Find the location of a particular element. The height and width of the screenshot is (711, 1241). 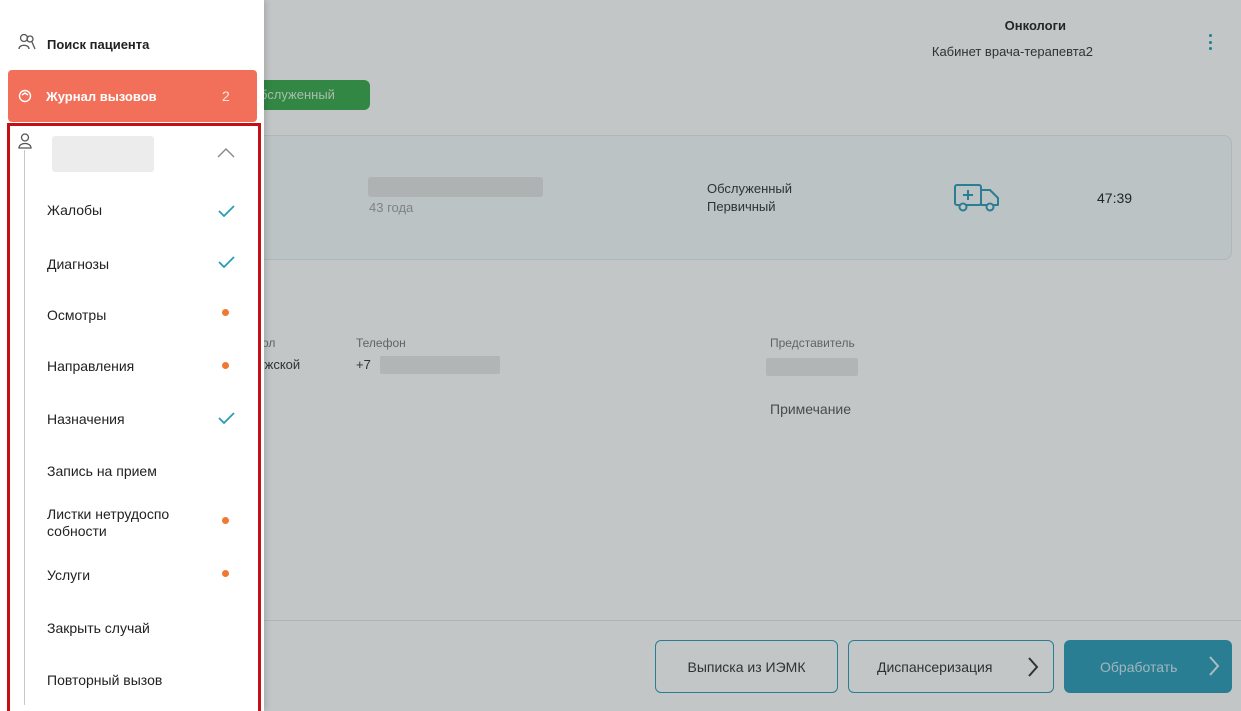

menu-item-services: Услуги is located at coordinates (68, 575).